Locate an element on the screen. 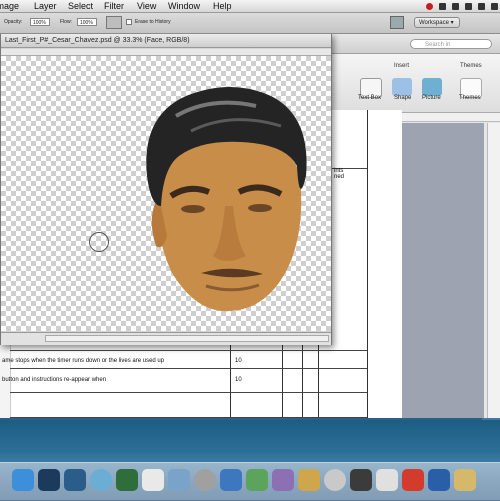 This screenshot has height=501, width=500. messages-icon is located at coordinates (257, 480).